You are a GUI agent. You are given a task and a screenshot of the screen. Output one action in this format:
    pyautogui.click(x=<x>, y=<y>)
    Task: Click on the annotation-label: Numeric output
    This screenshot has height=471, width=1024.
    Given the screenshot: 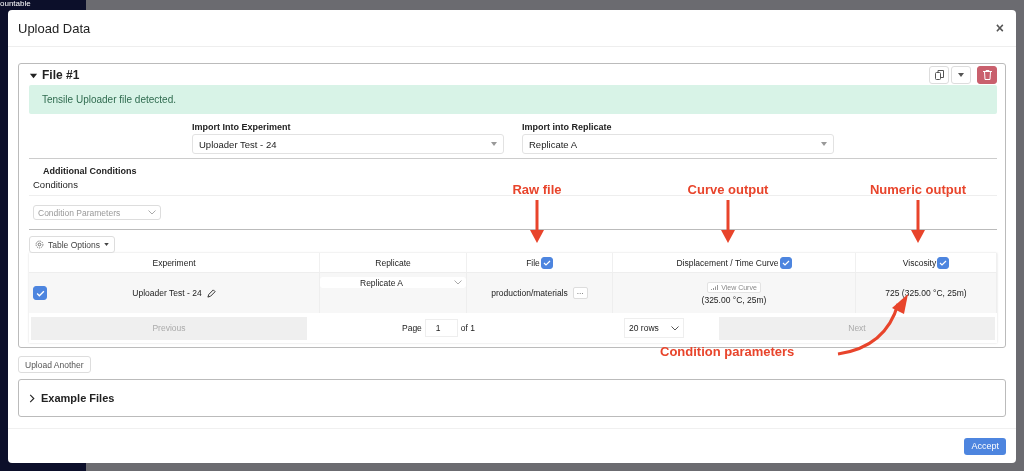 What is the action you would take?
    pyautogui.click(x=918, y=189)
    